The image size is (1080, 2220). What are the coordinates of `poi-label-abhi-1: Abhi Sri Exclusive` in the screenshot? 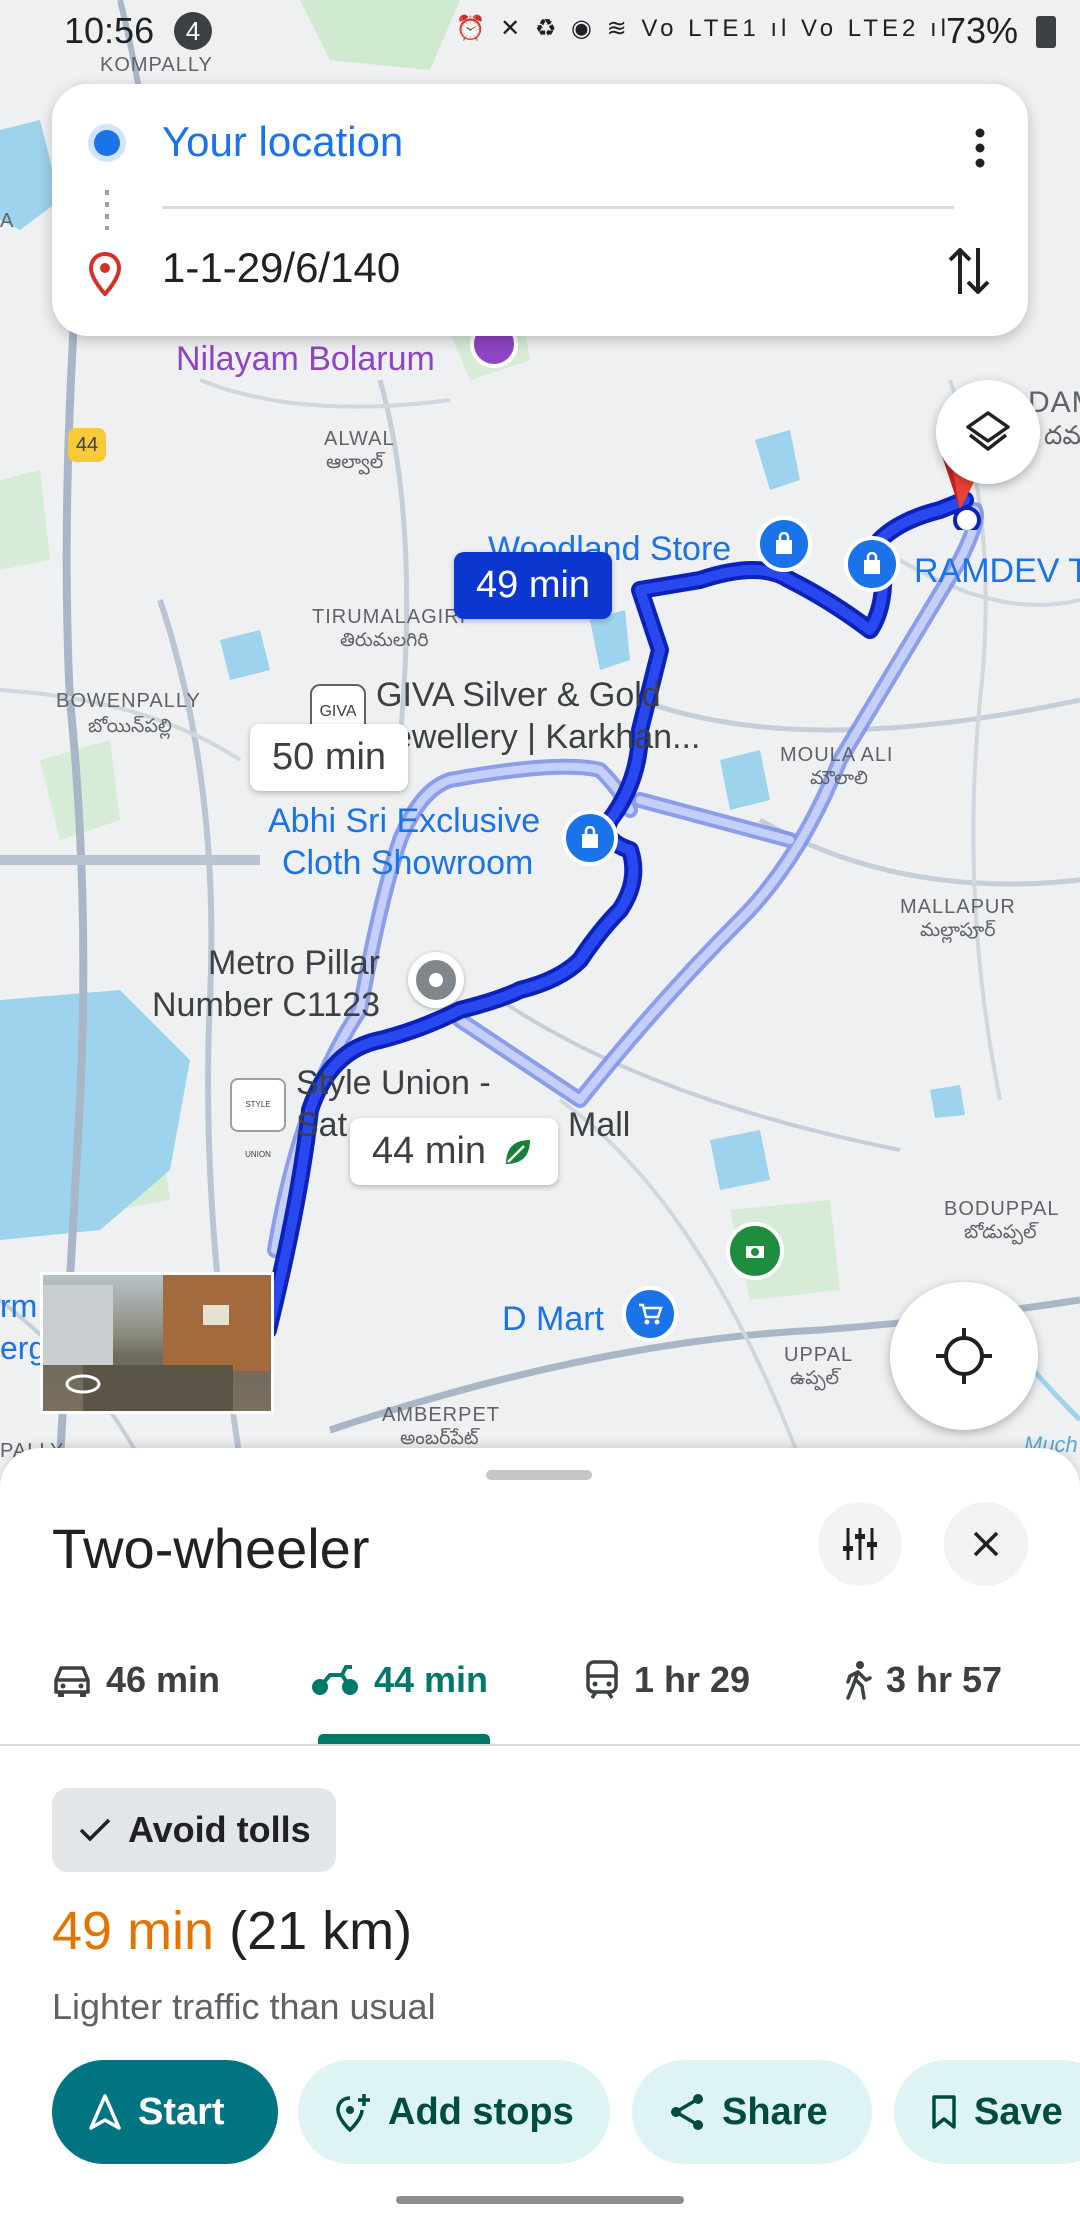 It's located at (404, 821).